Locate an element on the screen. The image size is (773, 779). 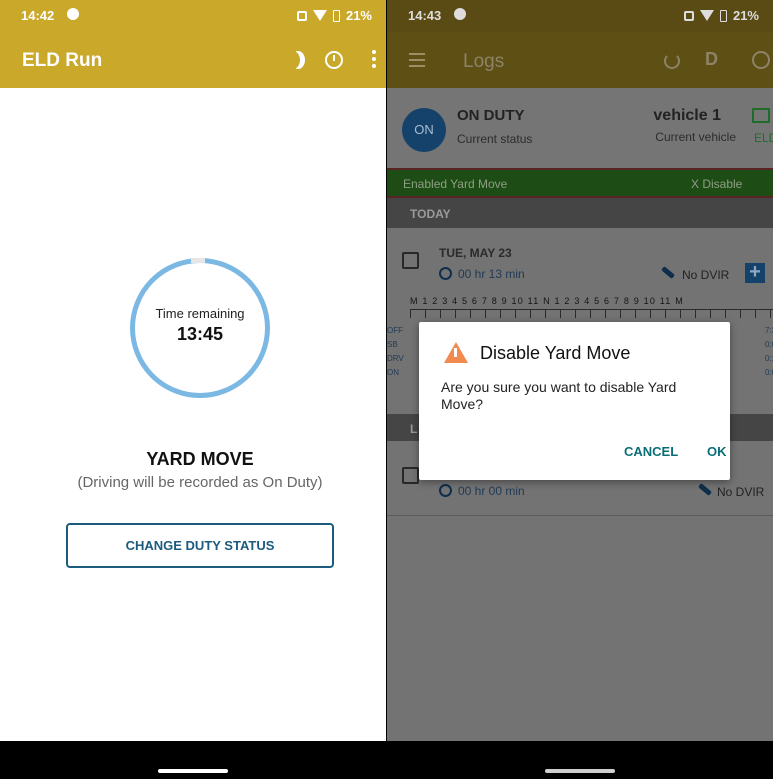
eld-label: ELD is located at coordinates (763, 138).